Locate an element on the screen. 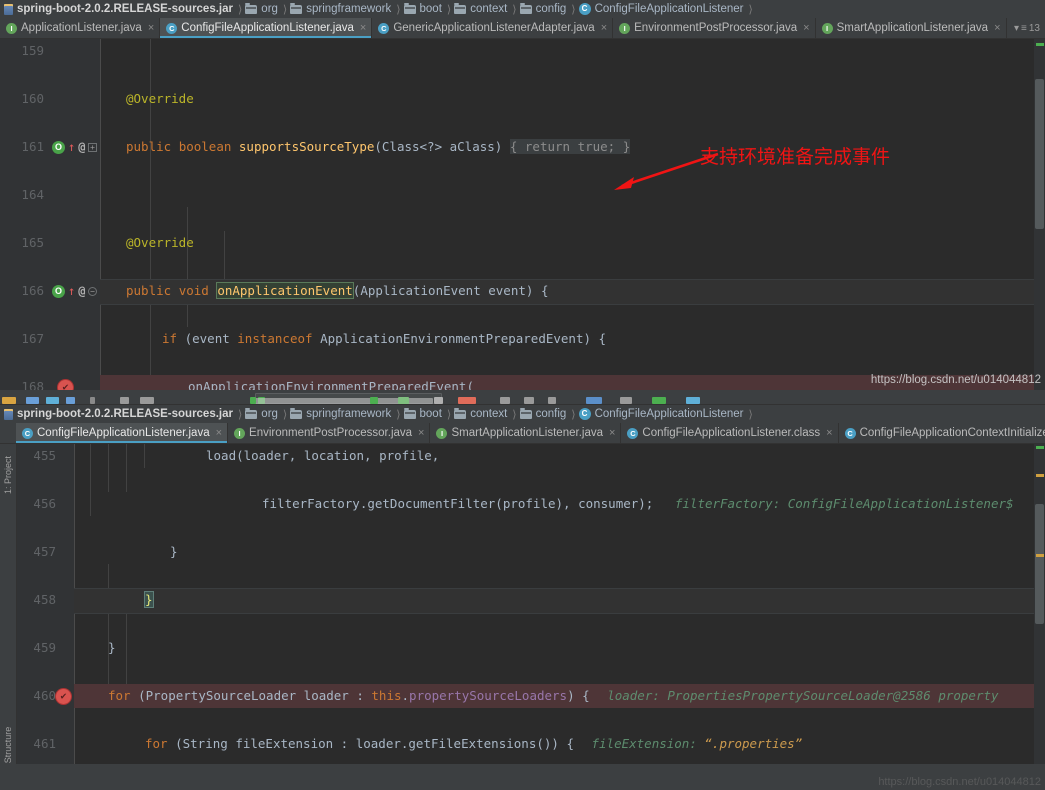  code-text: ApplicationEnvironmentPreparedEvent) { is located at coordinates (459, 338).